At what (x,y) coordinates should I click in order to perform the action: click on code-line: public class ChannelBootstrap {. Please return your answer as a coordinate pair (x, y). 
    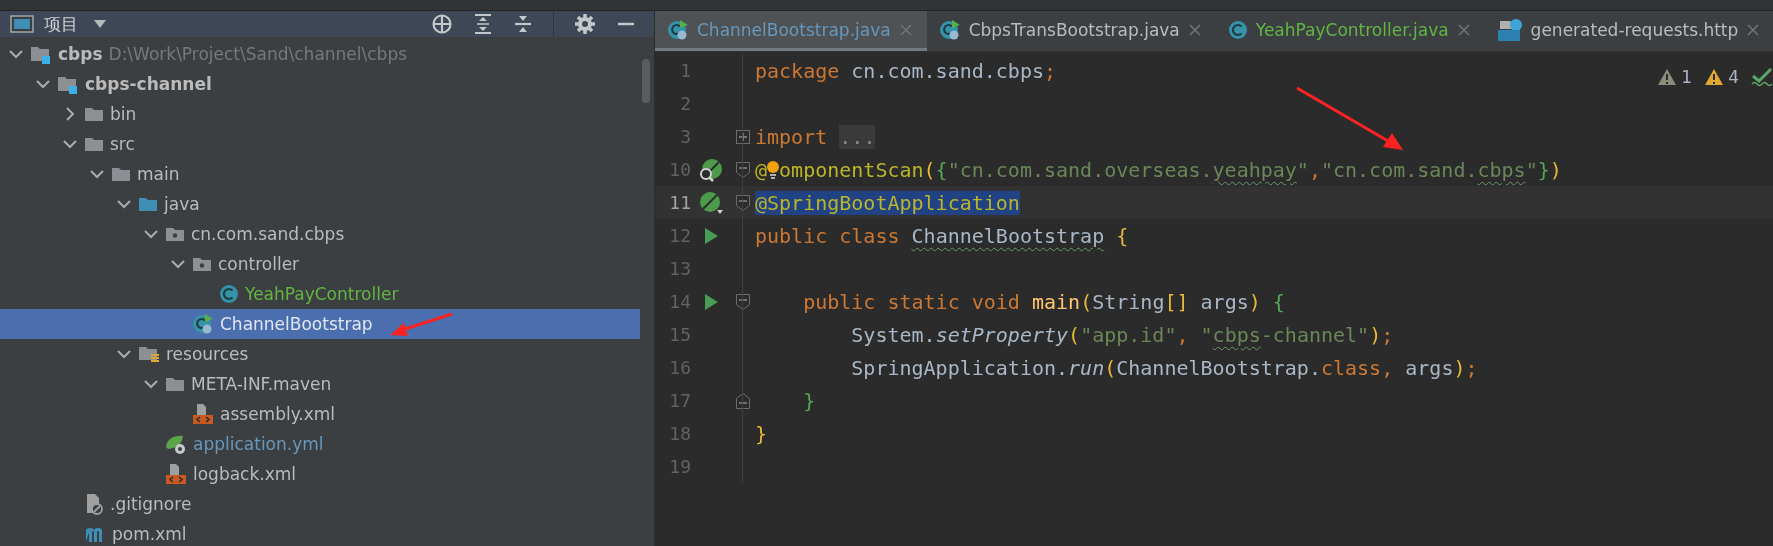
    Looking at the image, I should click on (942, 235).